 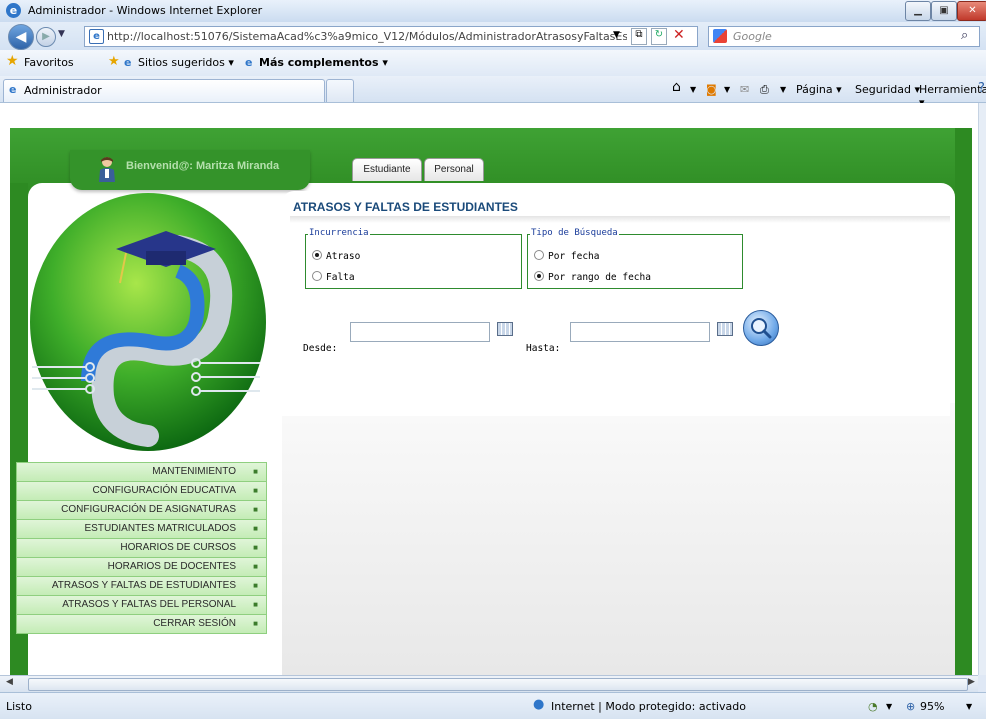 I want to click on vertical-scrollbar, so click(x=982, y=389).